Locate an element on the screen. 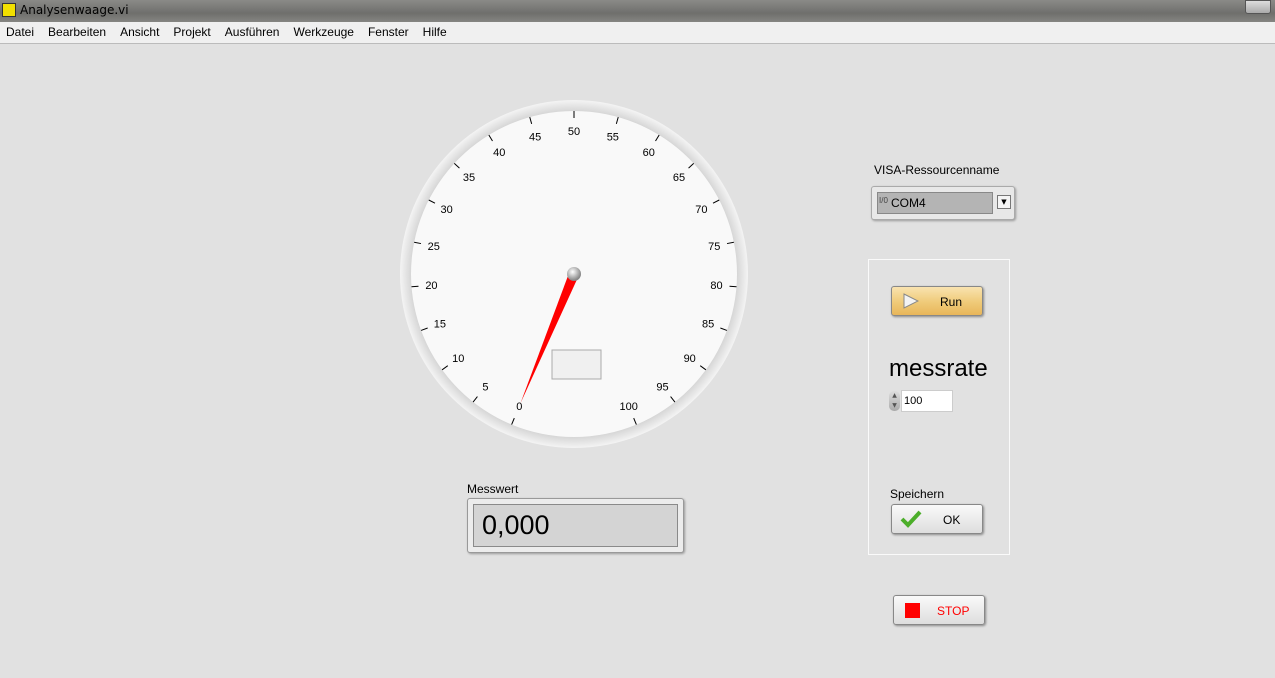 The image size is (1275, 678). labview-vi-icon is located at coordinates (9, 10).